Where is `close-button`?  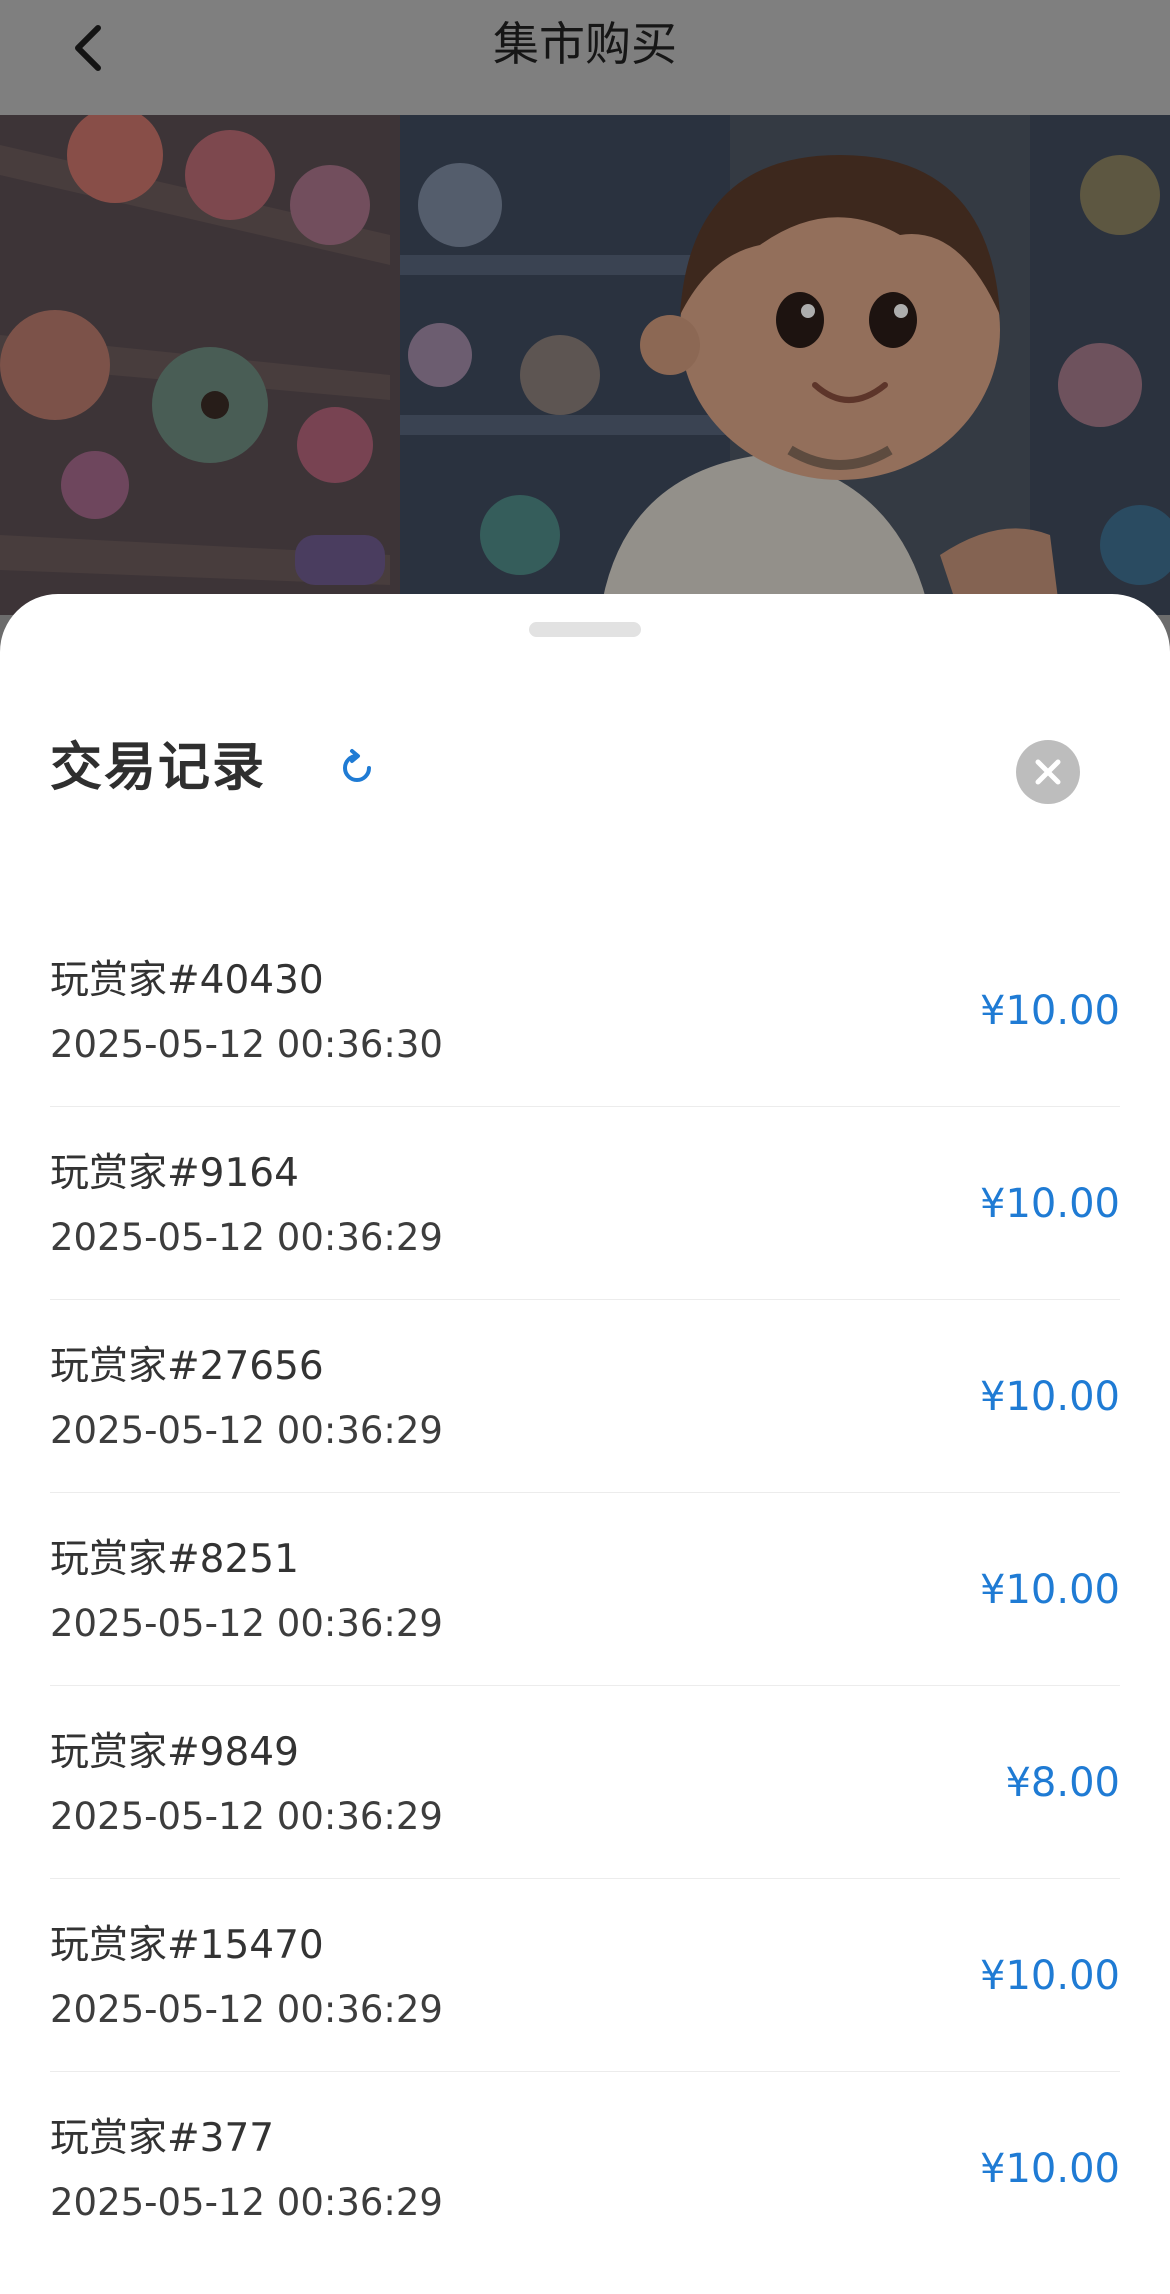
close-button is located at coordinates (1048, 772).